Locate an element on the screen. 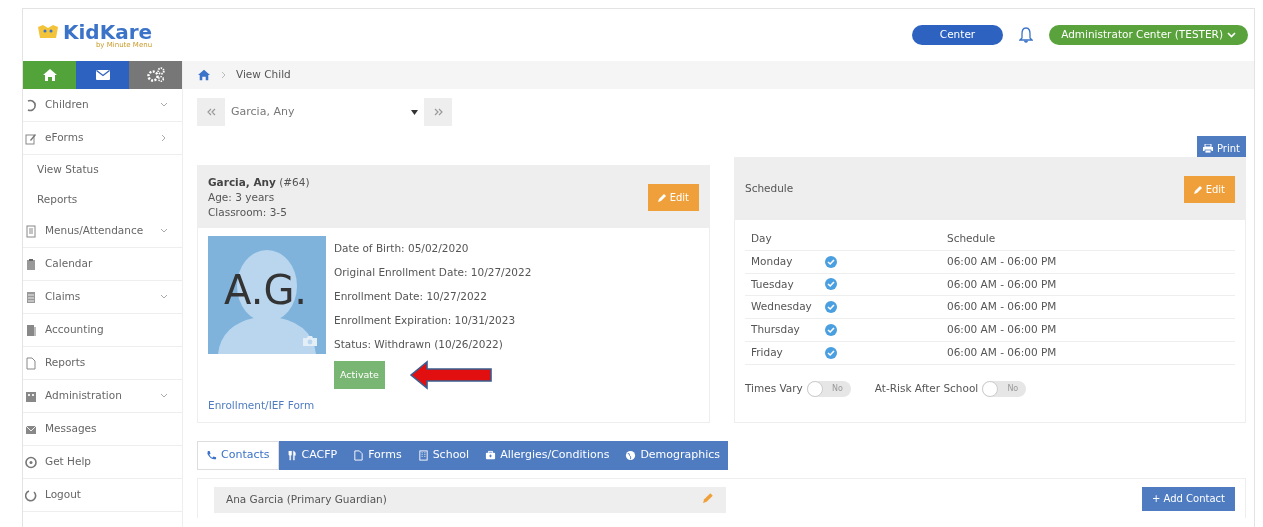 Image resolution: width=1263 pixels, height=527 pixels. day-name: Wednesday is located at coordinates (782, 307).